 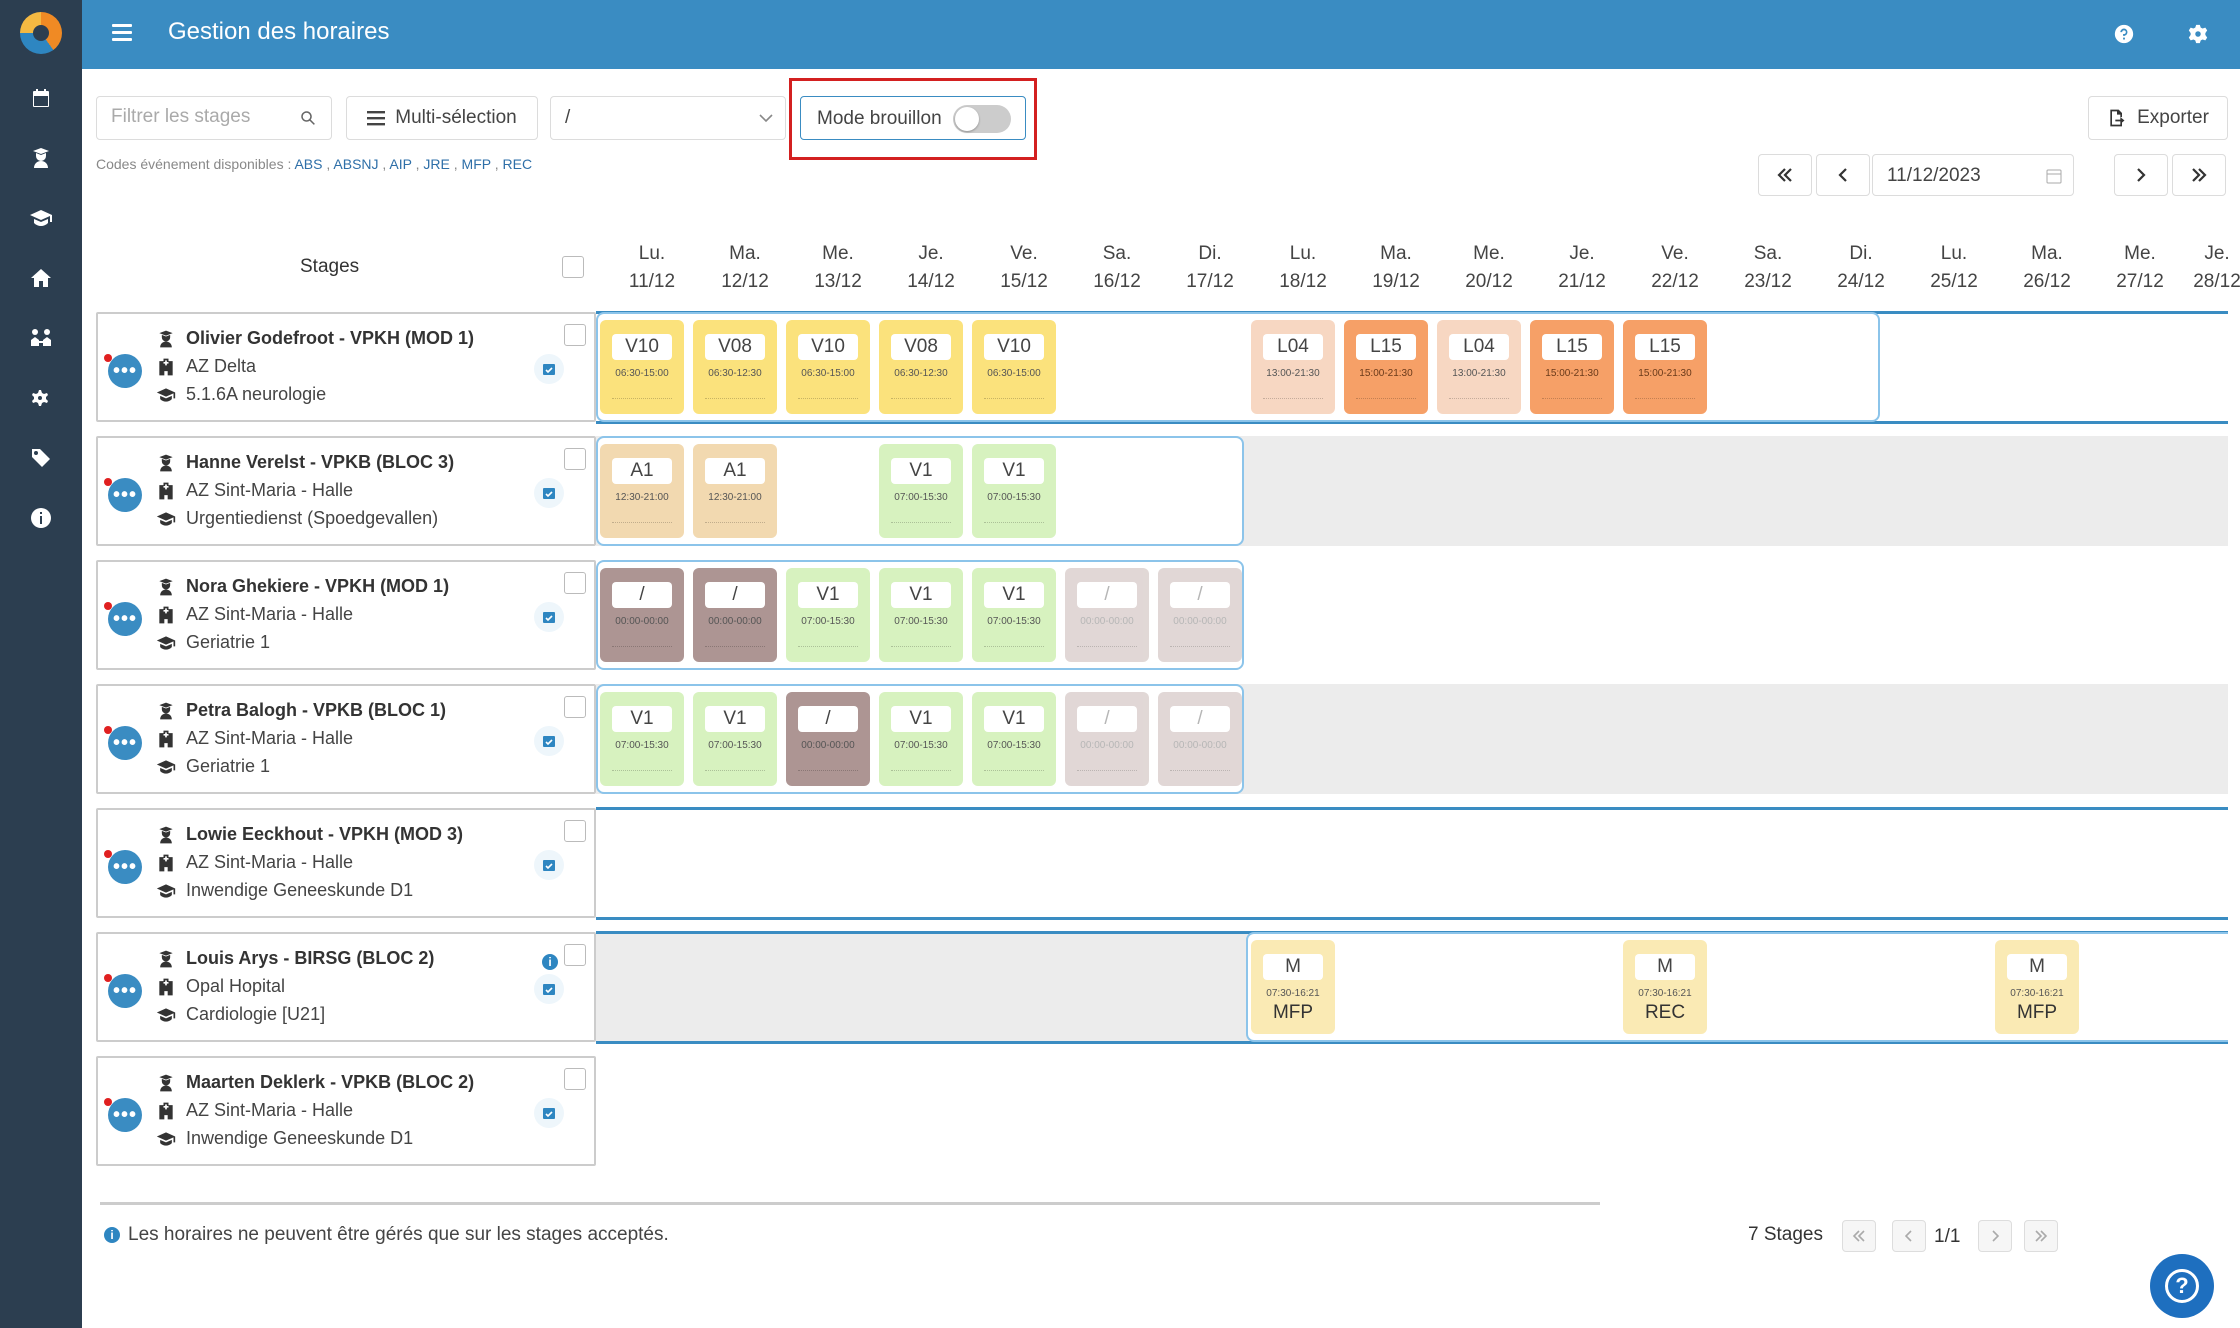 I want to click on next-week-button, so click(x=2141, y=175).